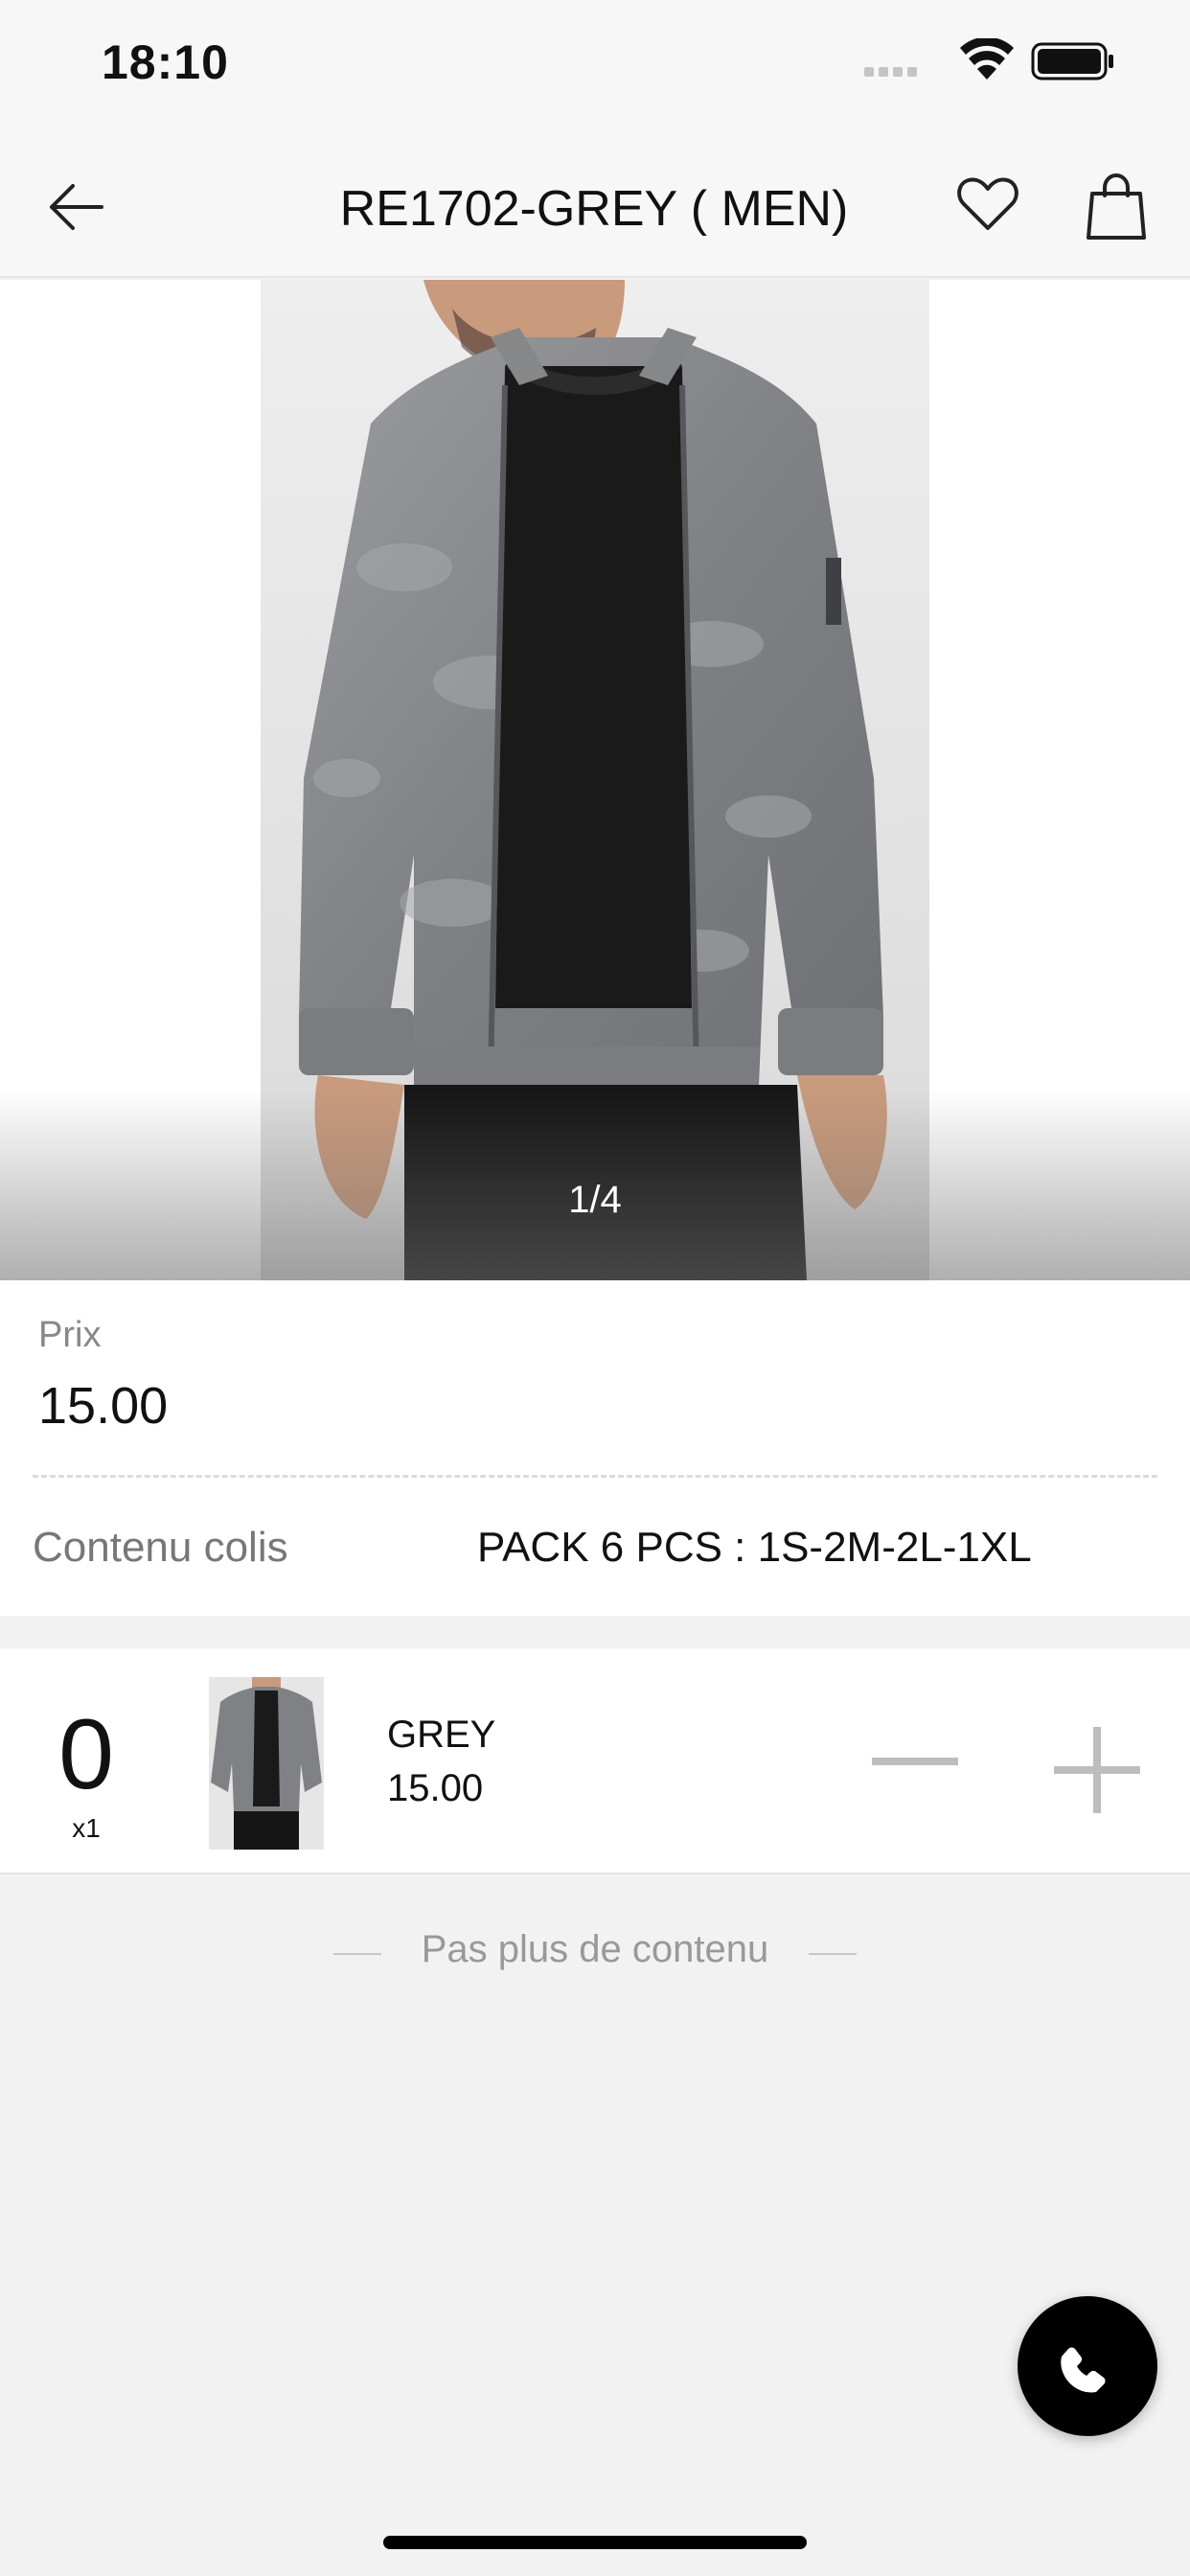 This screenshot has height=2576, width=1190. I want to click on variant-row: 0 x1 GREY 15.00, so click(595, 1761).